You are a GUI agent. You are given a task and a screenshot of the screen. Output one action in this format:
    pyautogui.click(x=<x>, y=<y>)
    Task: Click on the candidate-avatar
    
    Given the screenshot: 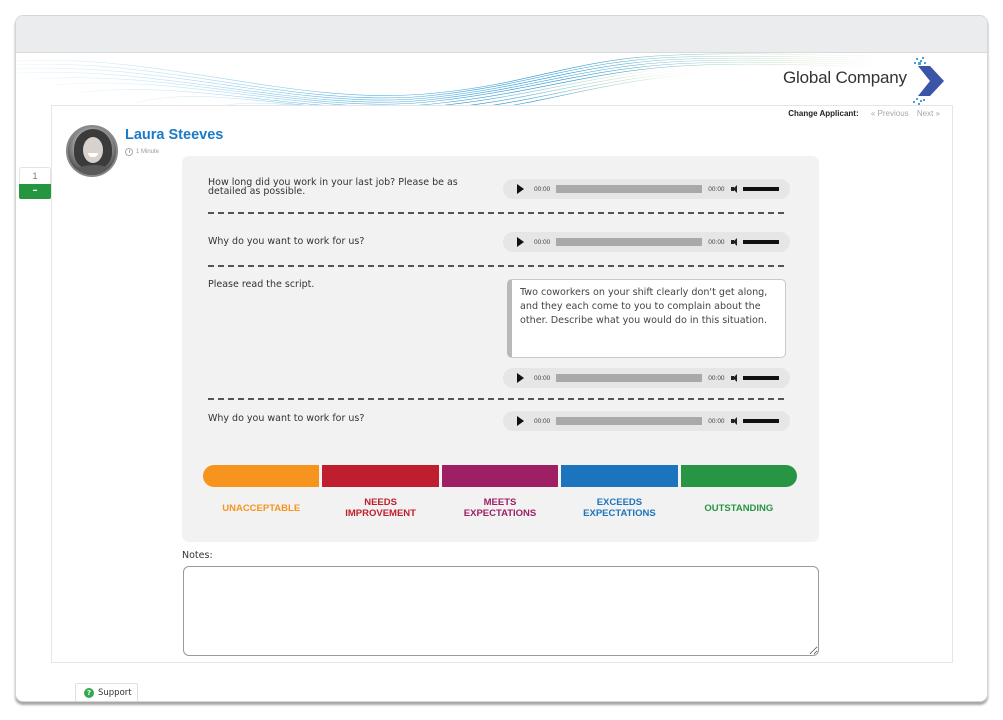 What is the action you would take?
    pyautogui.click(x=92, y=151)
    